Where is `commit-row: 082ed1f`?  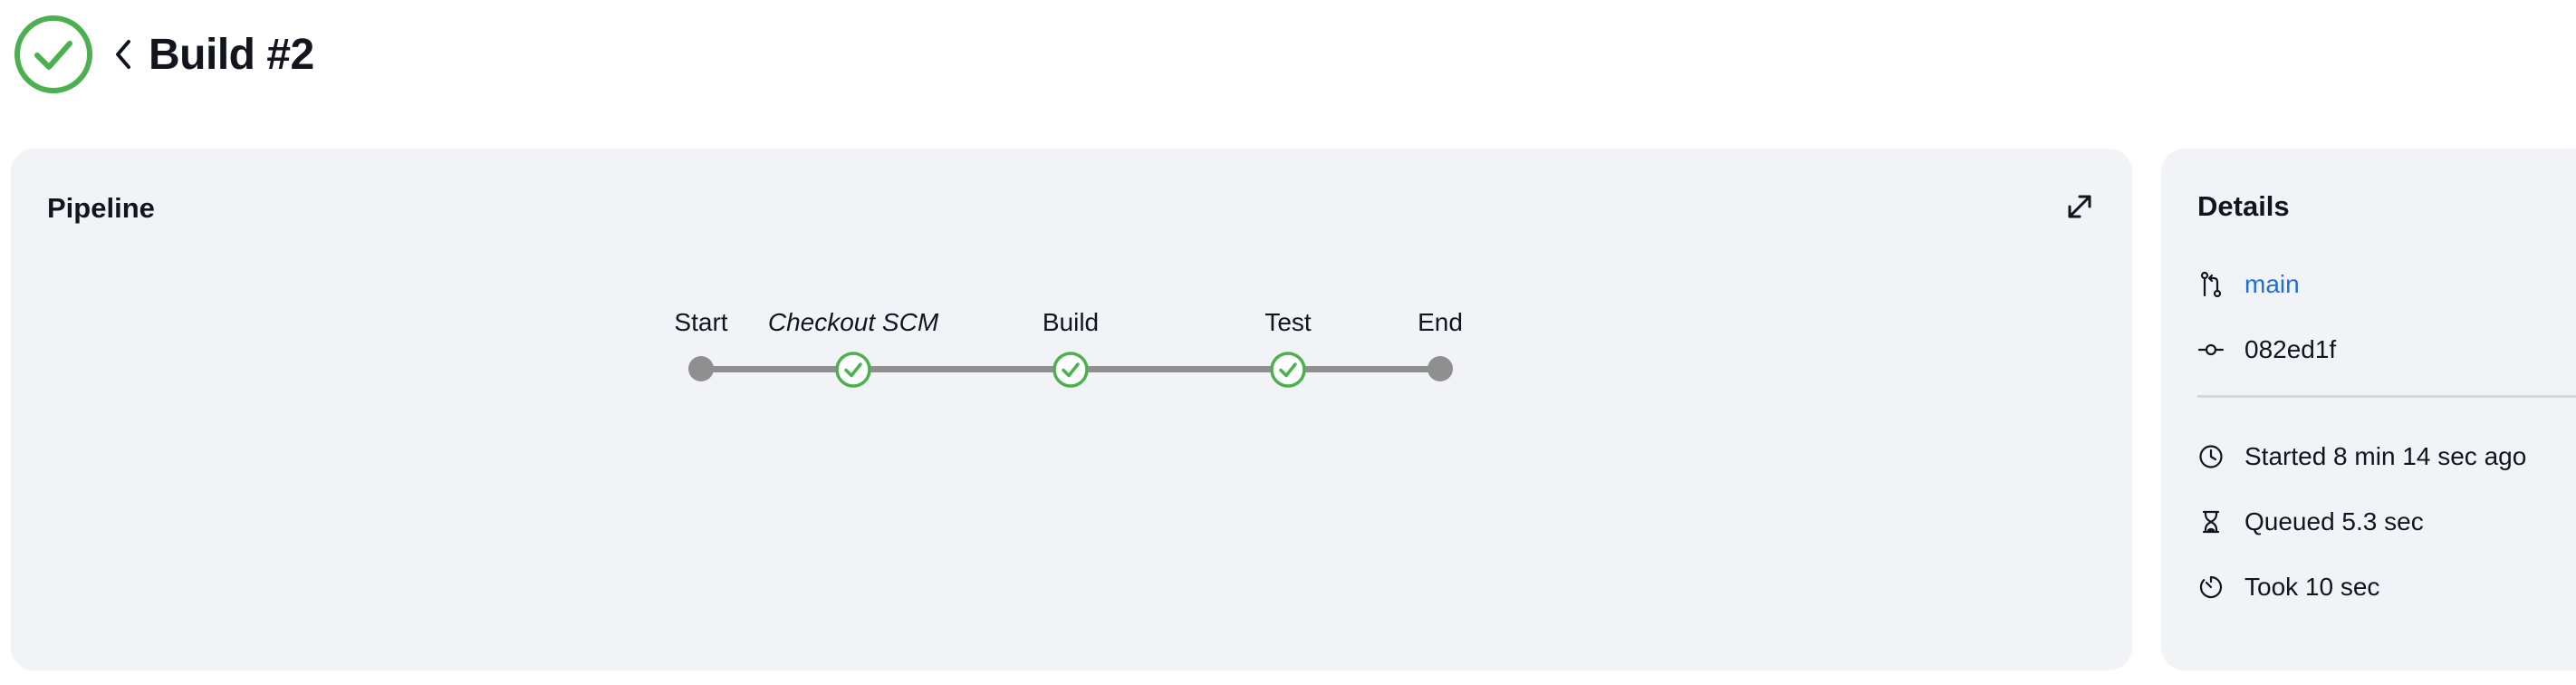 commit-row: 082ed1f is located at coordinates (2266, 350).